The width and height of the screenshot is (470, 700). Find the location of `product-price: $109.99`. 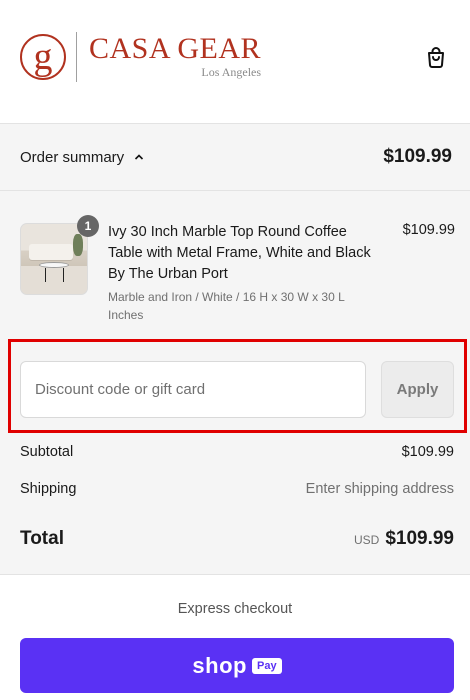

product-price: $109.99 is located at coordinates (428, 230).